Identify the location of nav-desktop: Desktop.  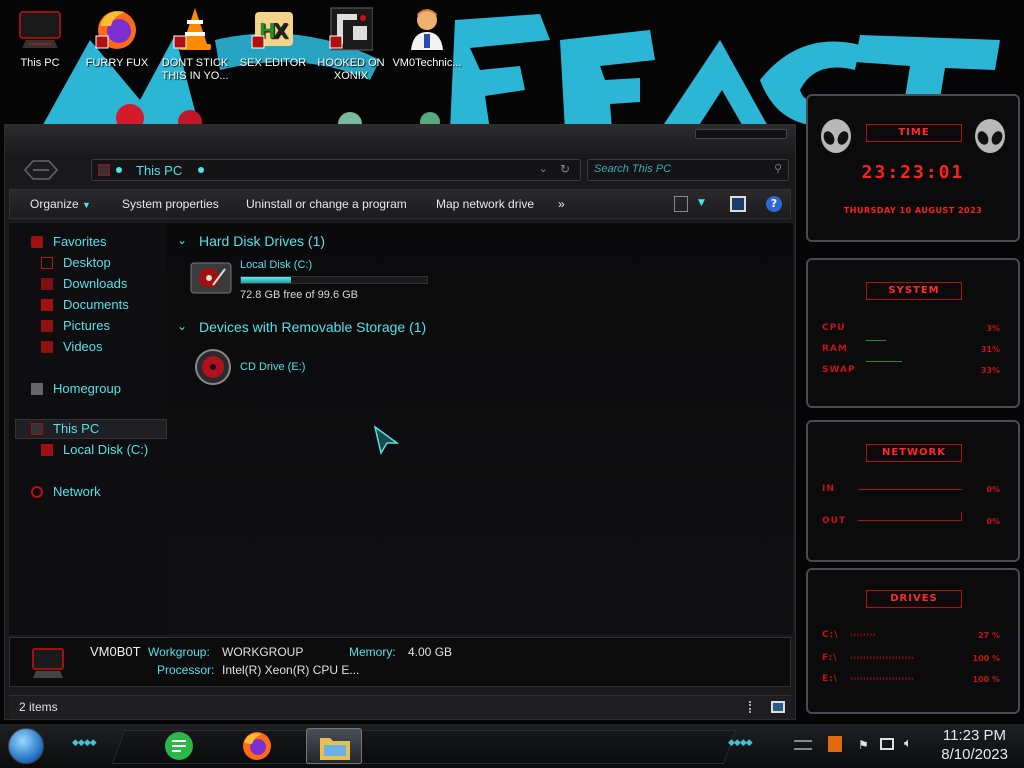
(76, 263).